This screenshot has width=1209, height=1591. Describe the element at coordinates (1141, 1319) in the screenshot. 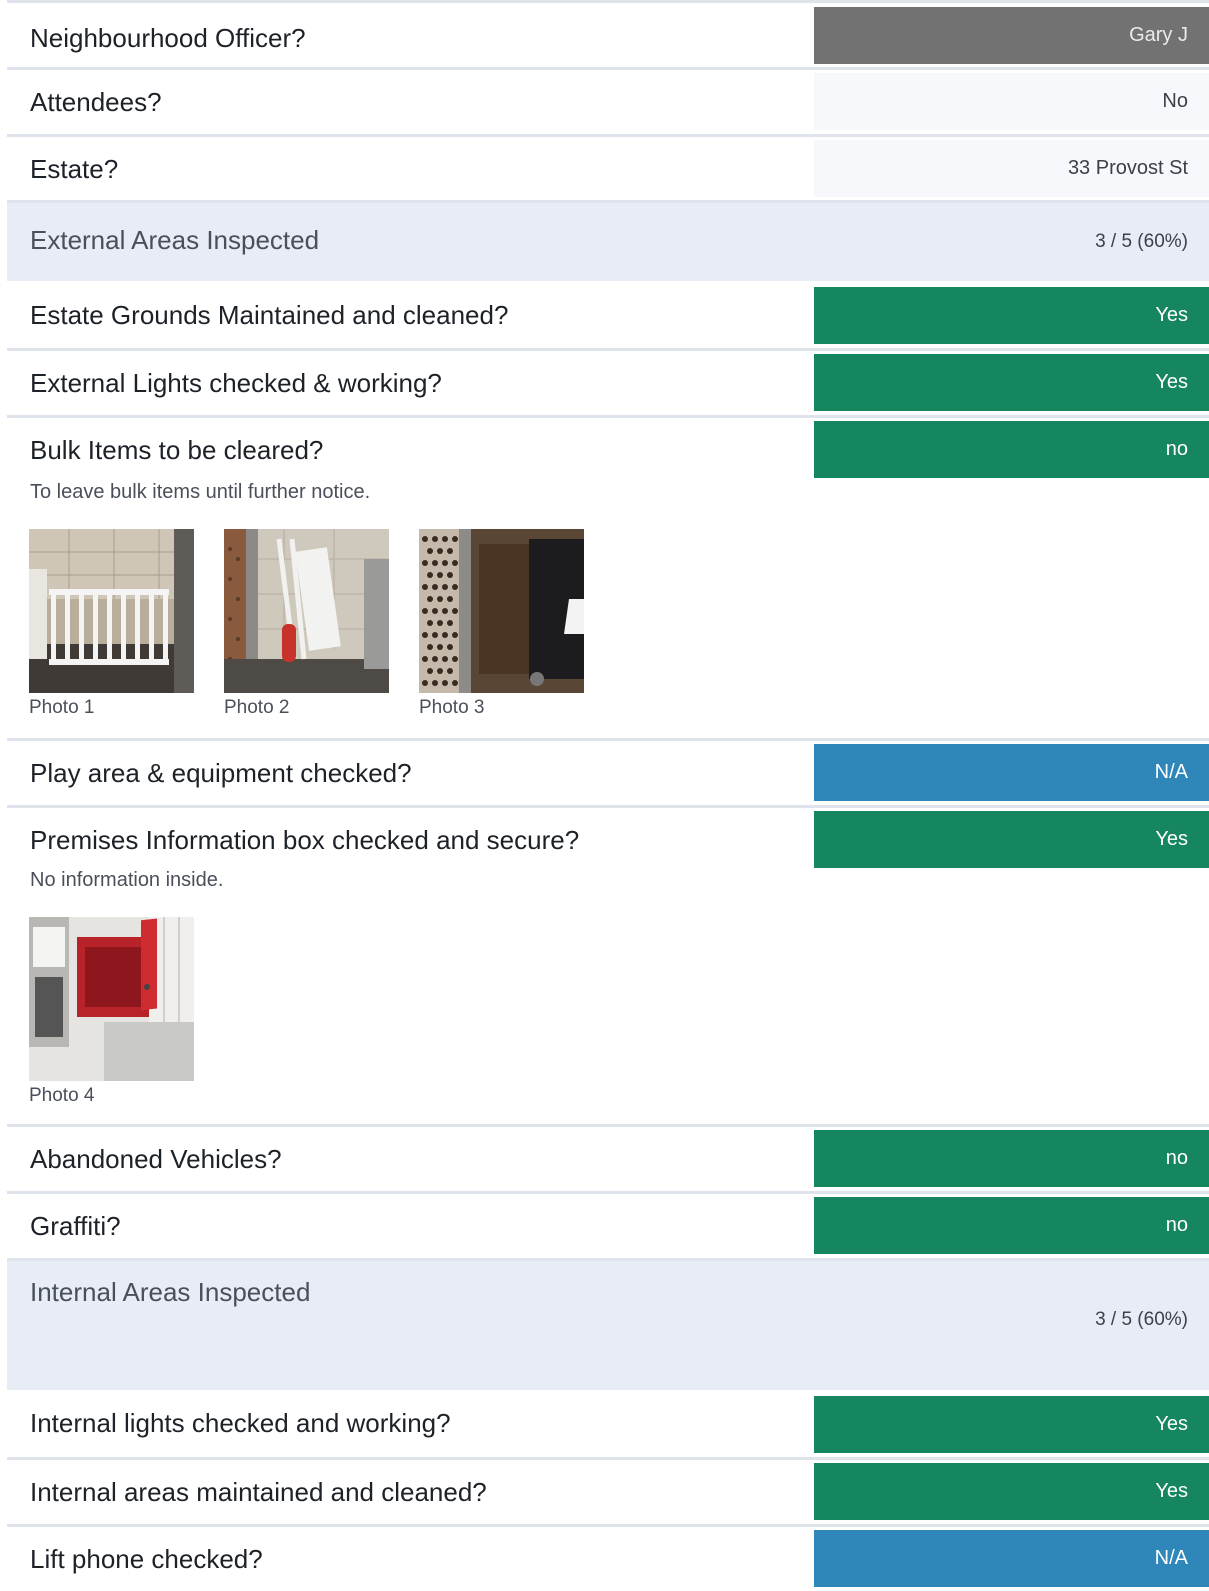

I see `section-score-internal: 3 / 5 (60%)` at that location.